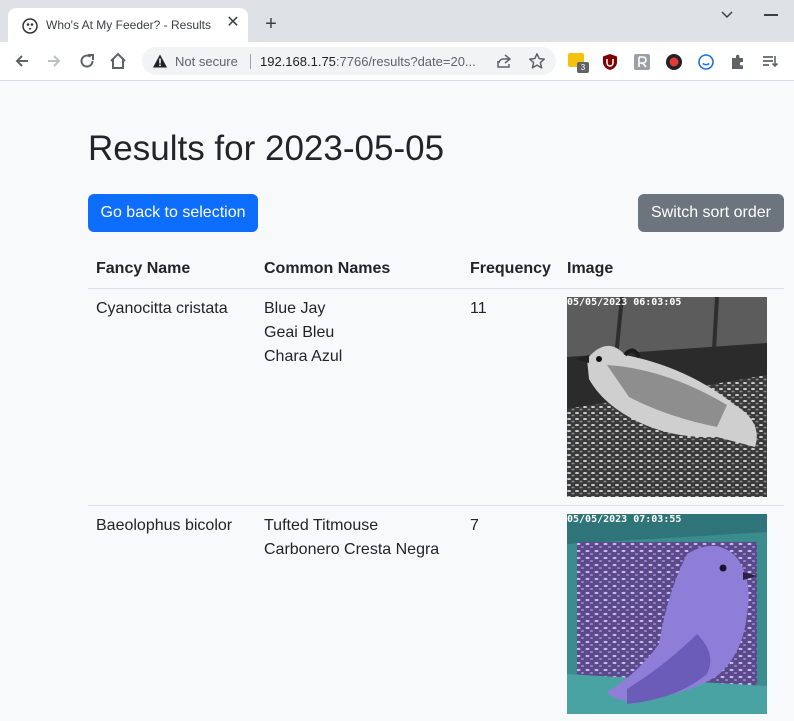  I want to click on common-names-cell: Blue Jay Geai Bleu Chara Azul, so click(303, 333).